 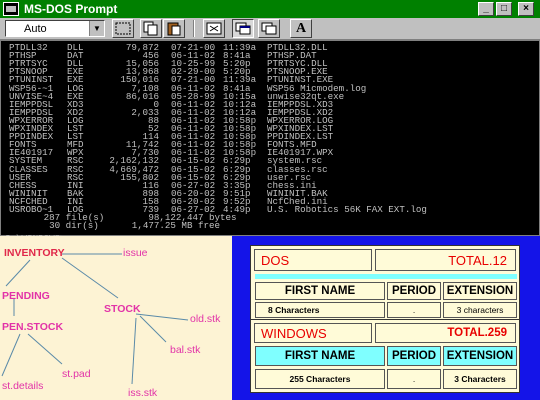 I want to click on close-button: ×, so click(x=526, y=9).